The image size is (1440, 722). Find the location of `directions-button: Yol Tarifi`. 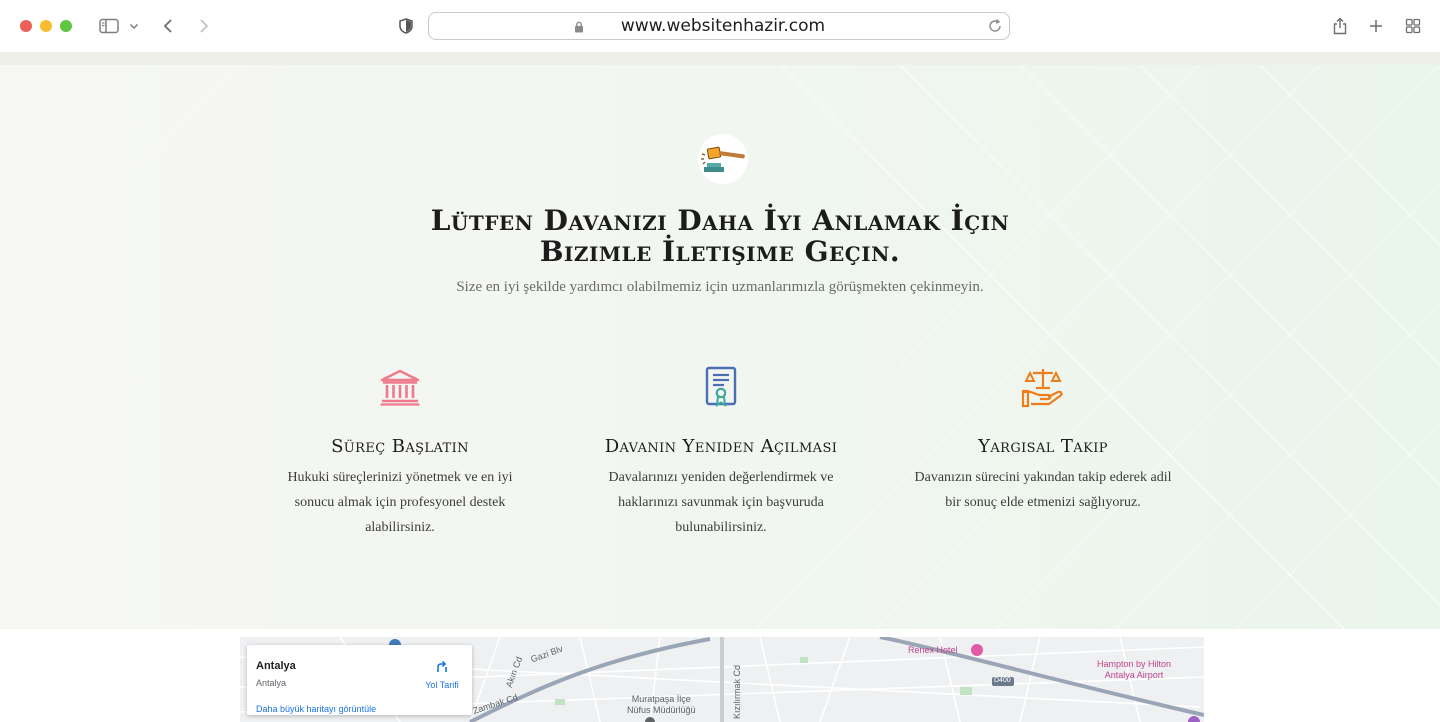

directions-button: Yol Tarifi is located at coordinates (442, 674).